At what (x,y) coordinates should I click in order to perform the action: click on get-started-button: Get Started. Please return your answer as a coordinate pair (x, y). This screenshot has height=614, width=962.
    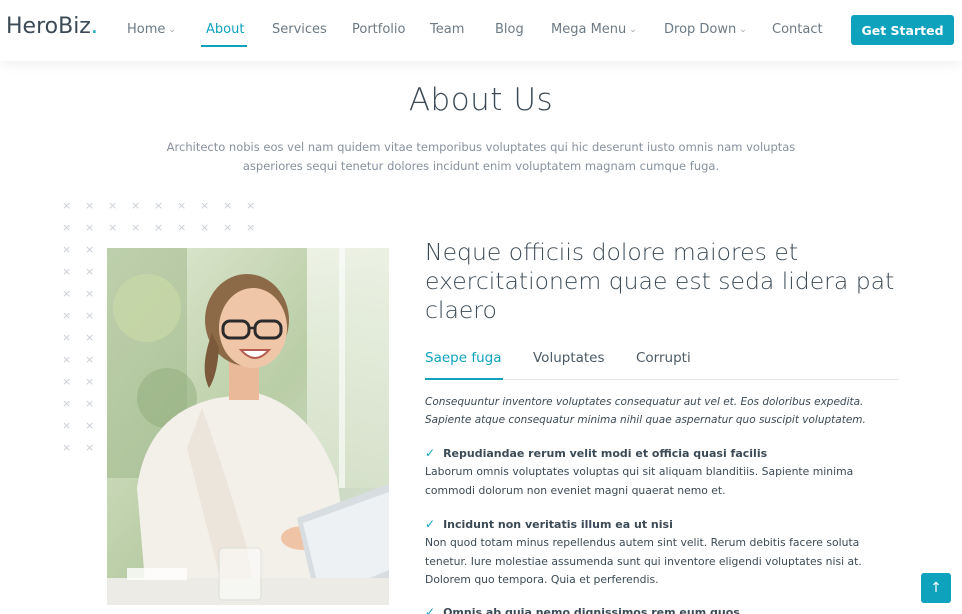
    Looking at the image, I should click on (902, 30).